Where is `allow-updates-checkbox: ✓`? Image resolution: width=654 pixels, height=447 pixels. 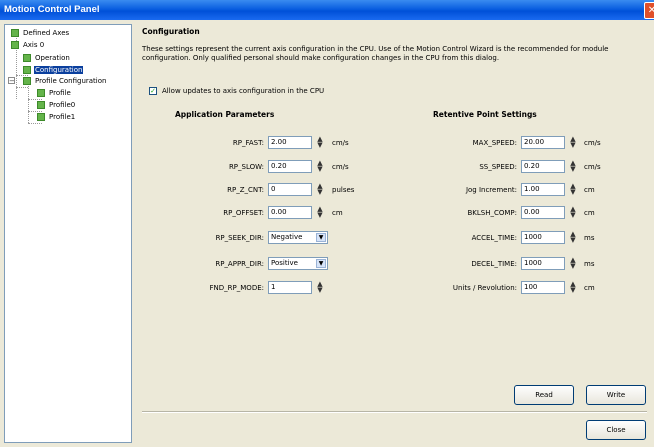
allow-updates-checkbox: ✓ is located at coordinates (153, 91).